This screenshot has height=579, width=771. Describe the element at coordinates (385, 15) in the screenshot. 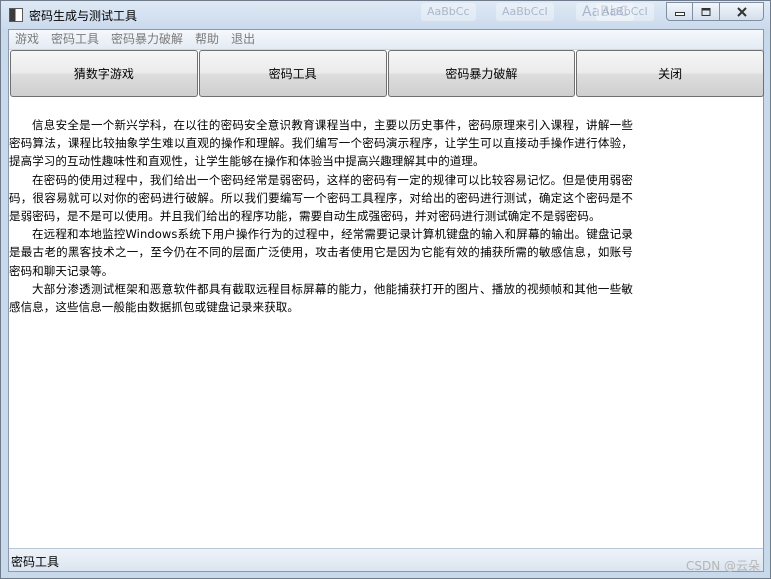

I see `title-bar: 密码生成与测试工具 AaBbCc AaBbCcI AaBbC AaBbCcI` at that location.